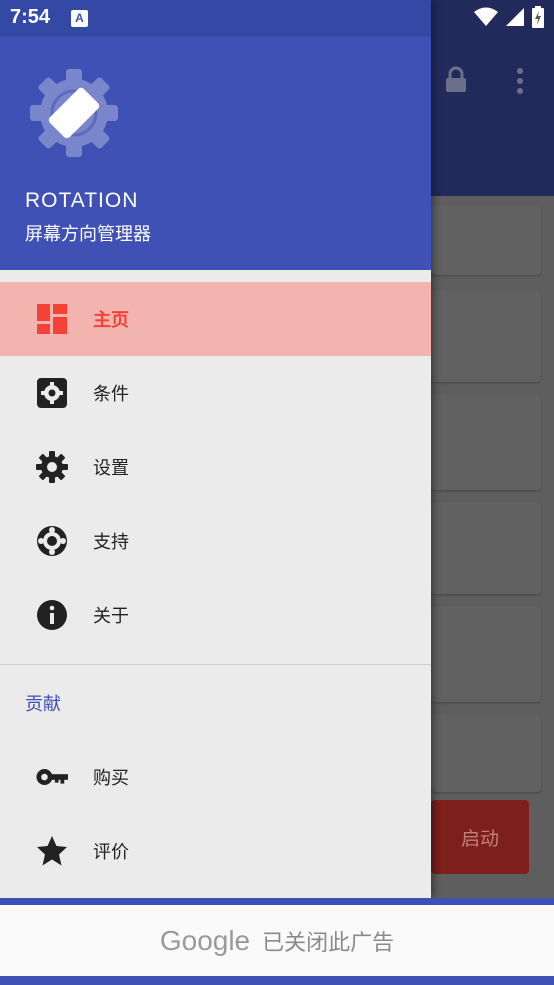  Describe the element at coordinates (52, 777) in the screenshot. I see `key-icon` at that location.